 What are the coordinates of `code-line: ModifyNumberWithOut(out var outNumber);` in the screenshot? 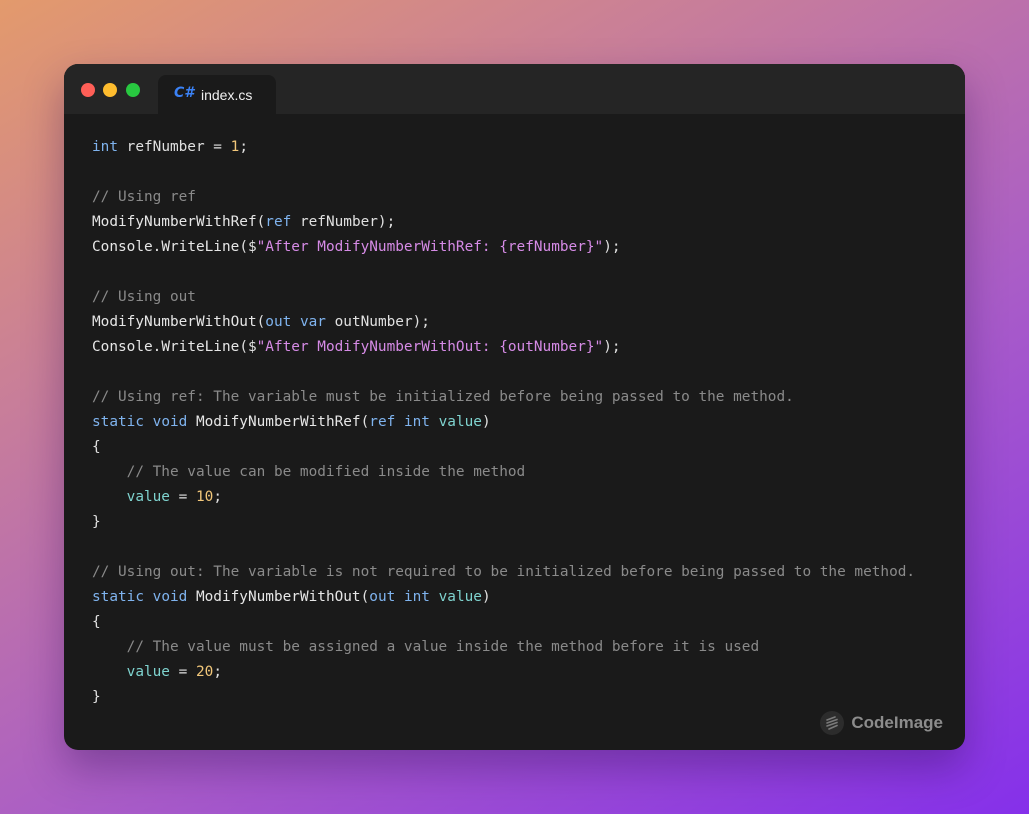 It's located at (503, 322).